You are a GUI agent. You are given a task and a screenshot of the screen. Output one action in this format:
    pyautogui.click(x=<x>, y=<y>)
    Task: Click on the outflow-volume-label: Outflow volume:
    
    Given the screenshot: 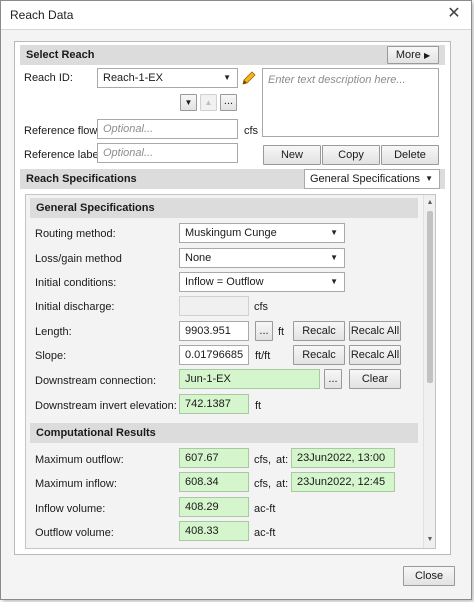 What is the action you would take?
    pyautogui.click(x=74, y=533)
    